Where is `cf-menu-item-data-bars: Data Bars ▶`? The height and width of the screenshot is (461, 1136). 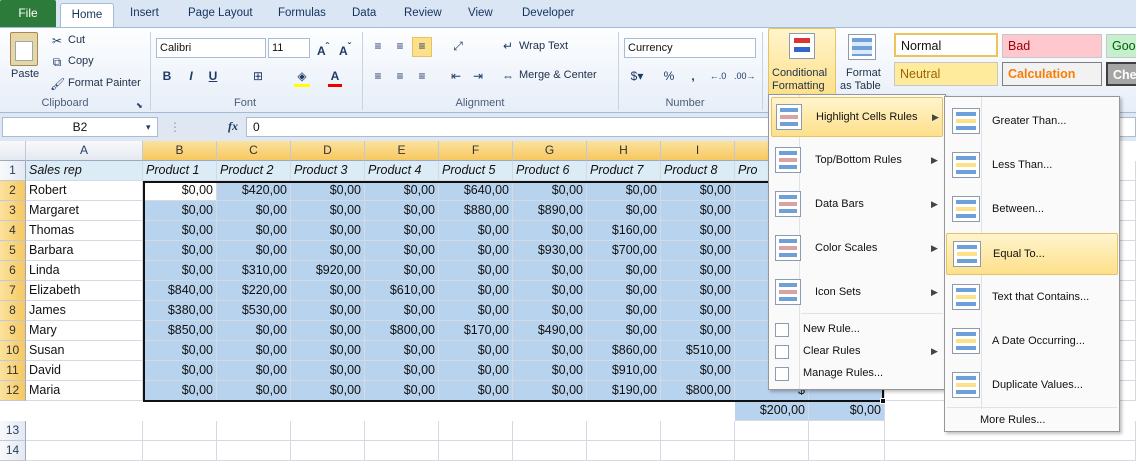
cf-menu-item-data-bars: Data Bars ▶ is located at coordinates (857, 205).